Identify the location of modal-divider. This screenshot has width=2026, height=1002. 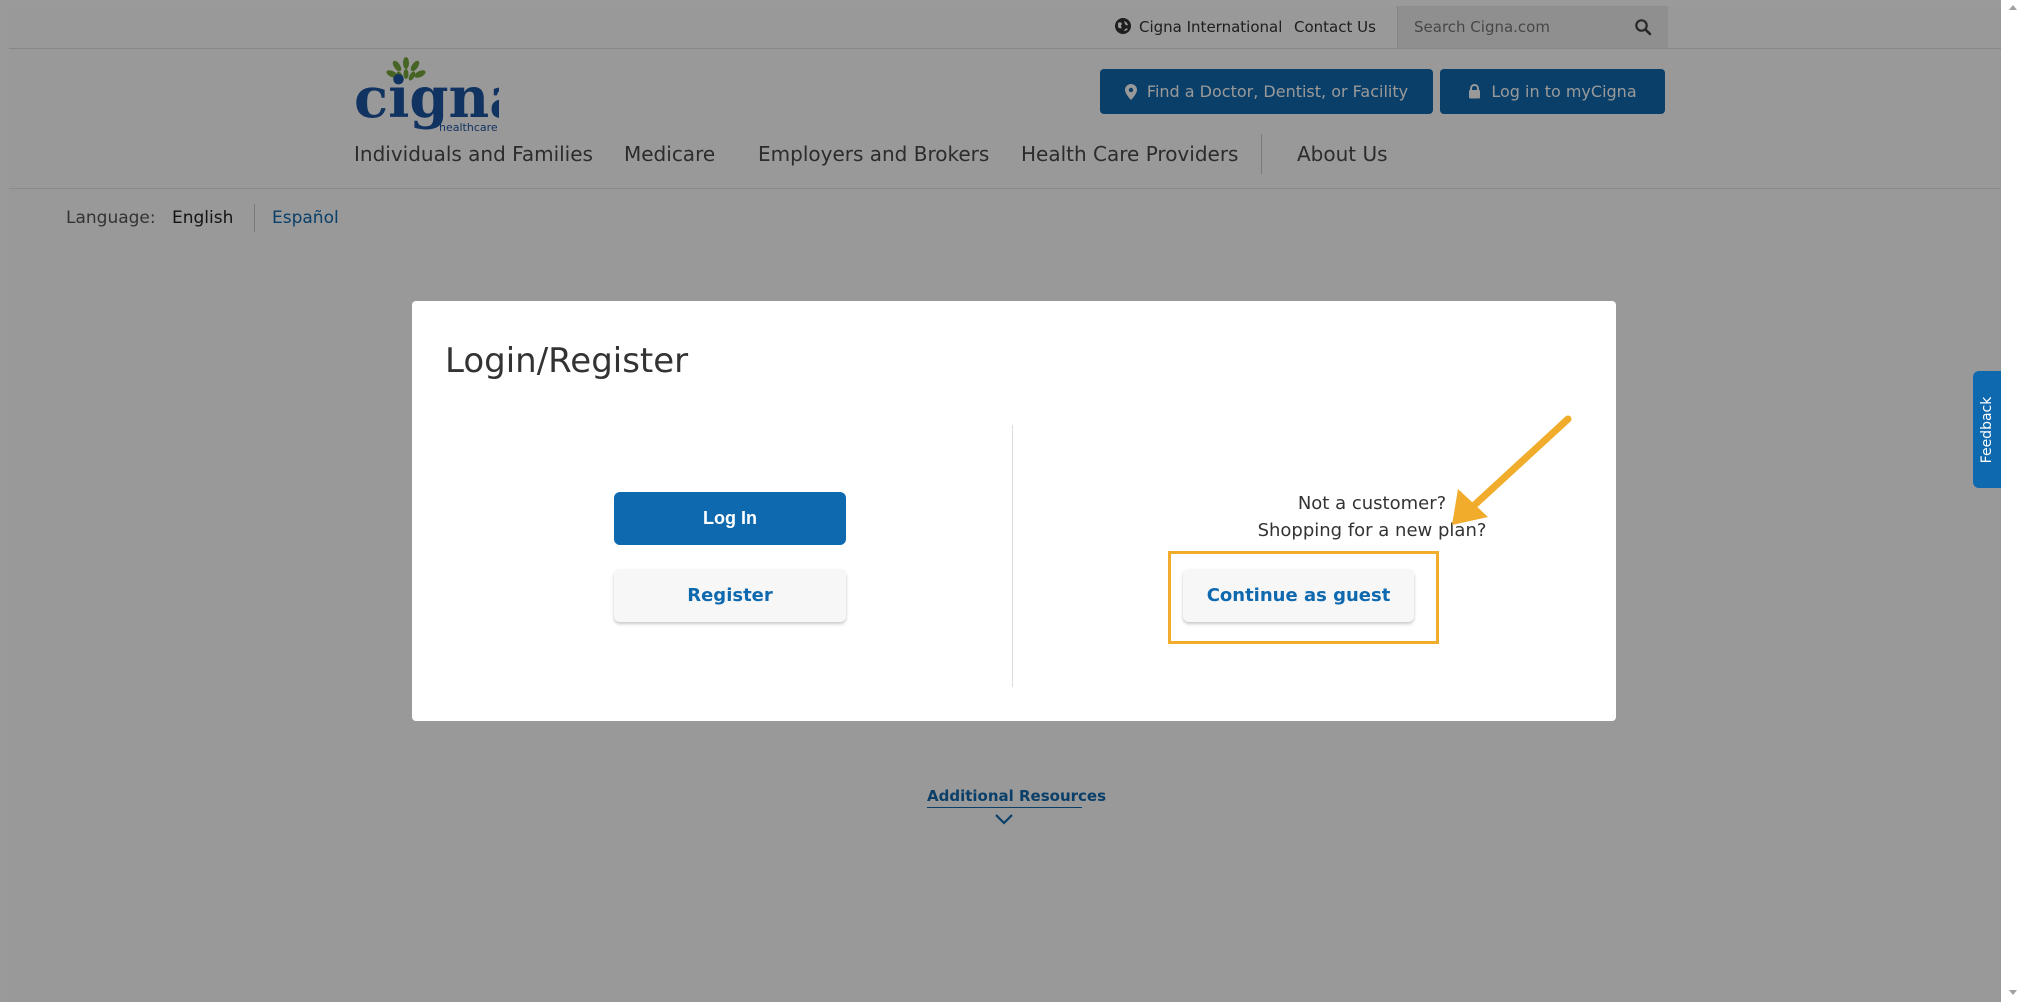
(1012, 556).